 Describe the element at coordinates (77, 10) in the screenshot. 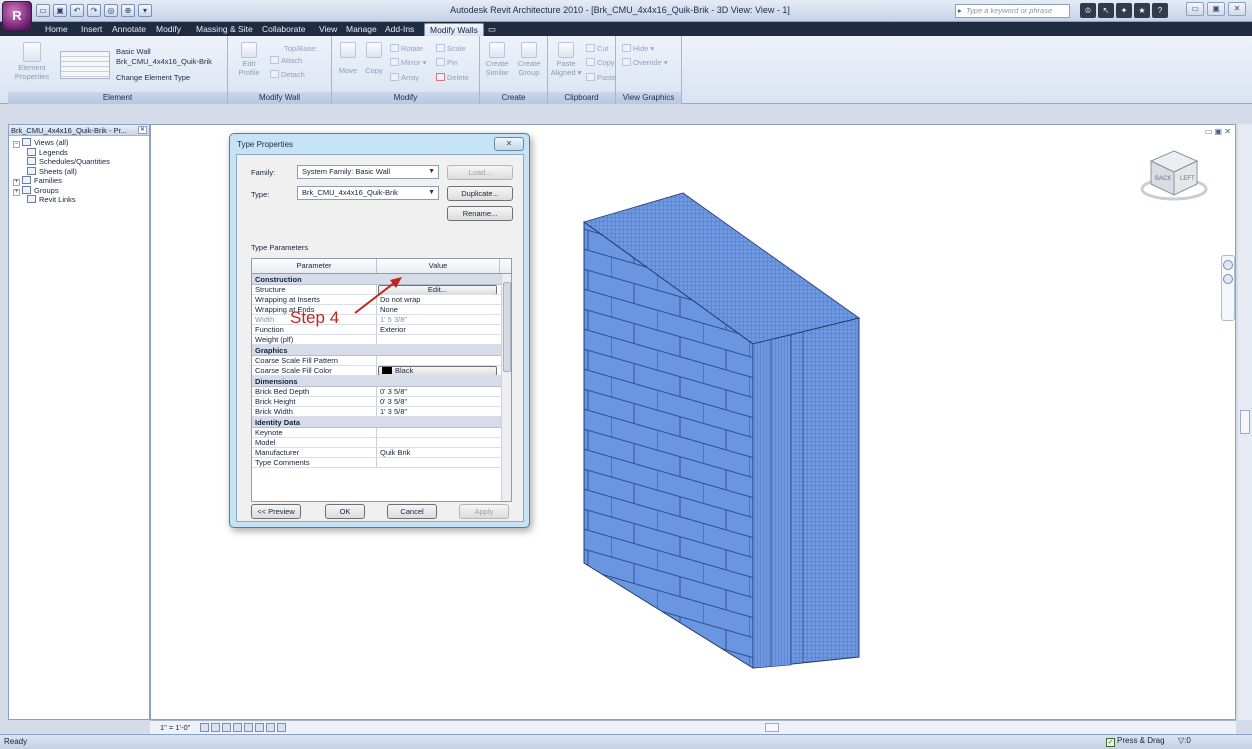

I see `quick-access-button: ↶` at that location.